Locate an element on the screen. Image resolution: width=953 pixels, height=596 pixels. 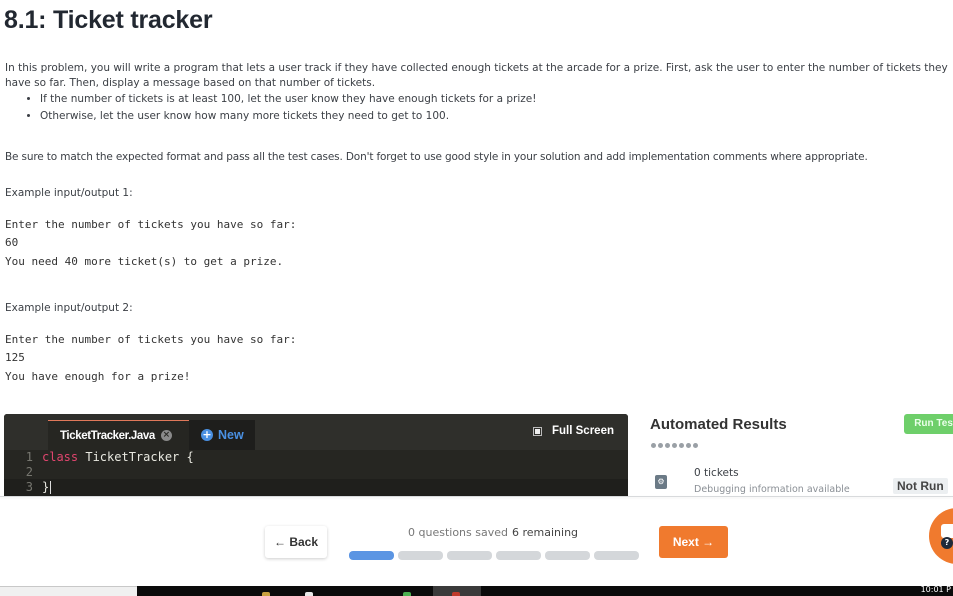
help-icon: ? is located at coordinates (947, 543).